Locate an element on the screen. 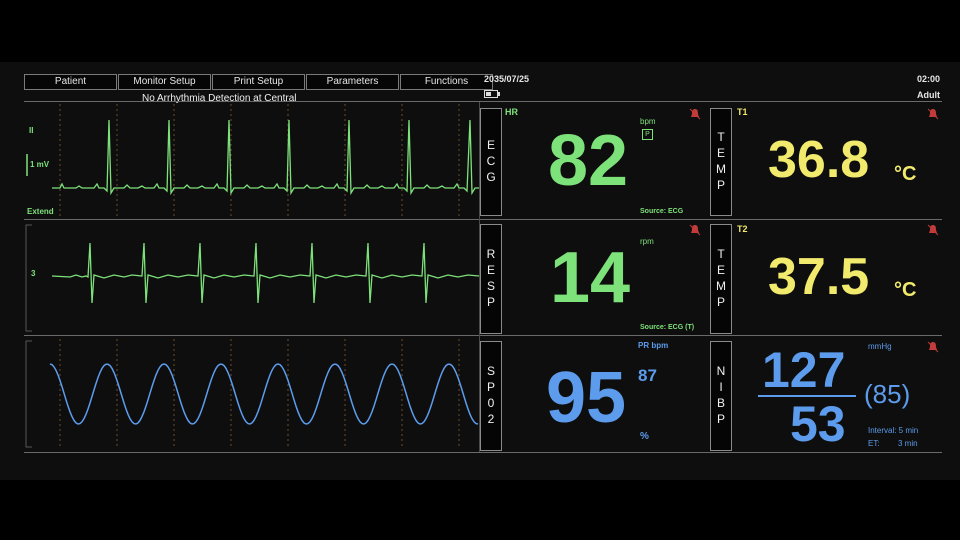  t1-value: 36.8 is located at coordinates (819, 160).